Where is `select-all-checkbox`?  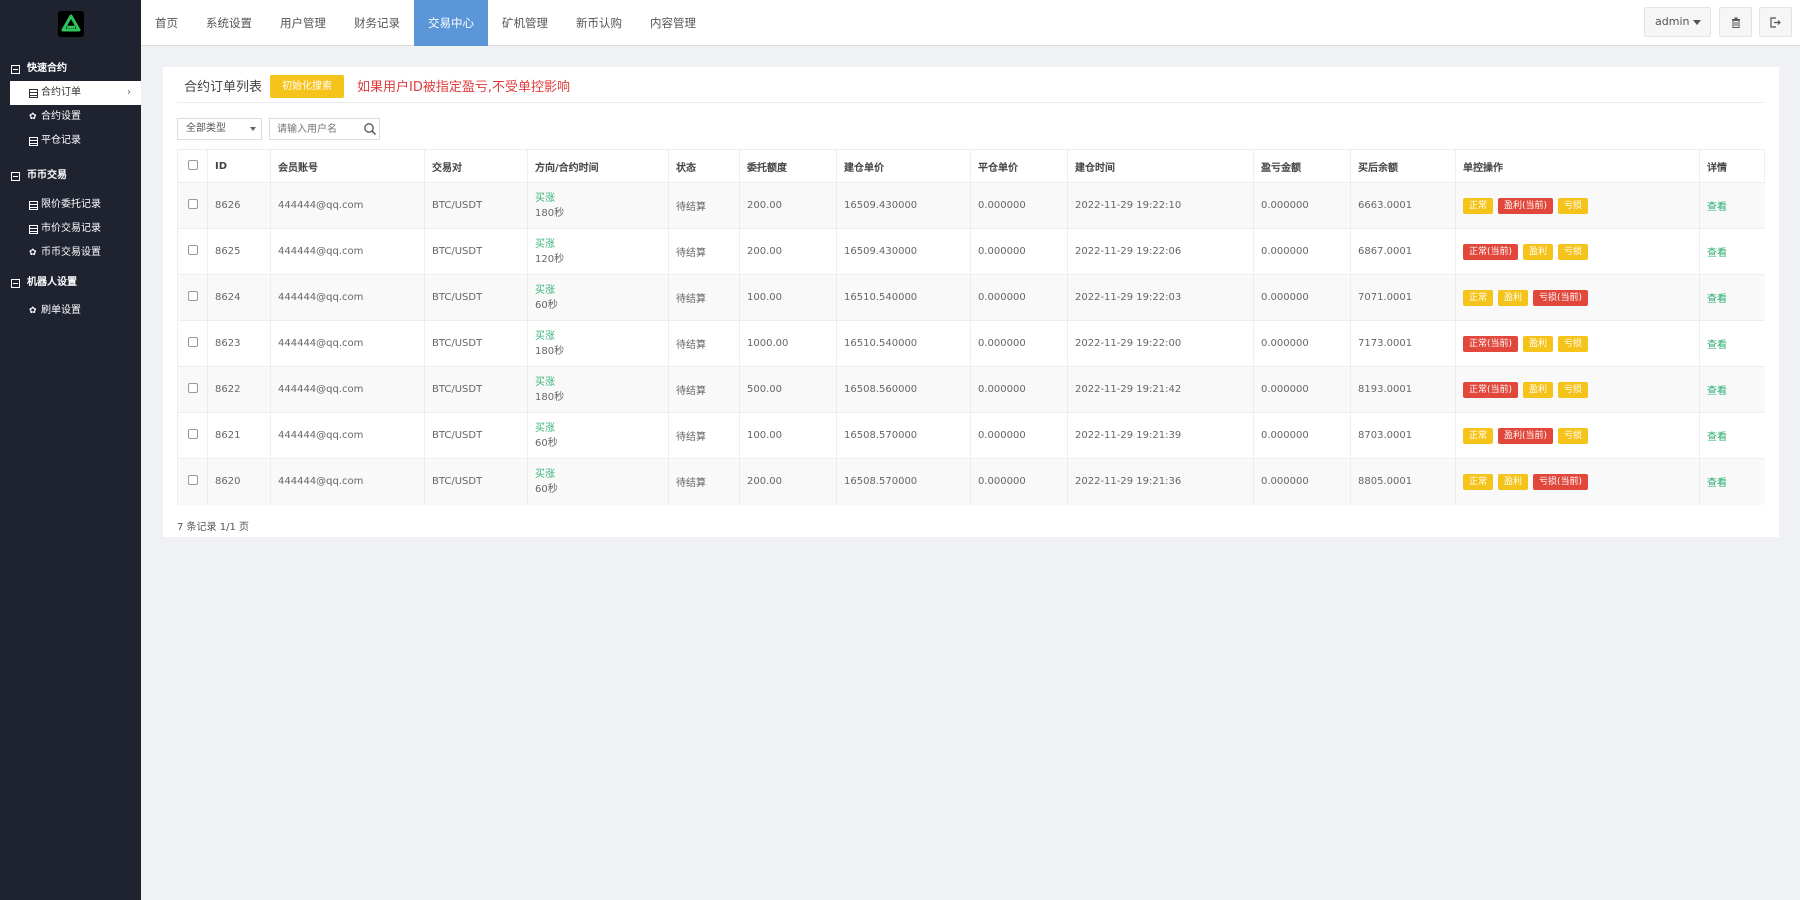
select-all-checkbox is located at coordinates (192, 164).